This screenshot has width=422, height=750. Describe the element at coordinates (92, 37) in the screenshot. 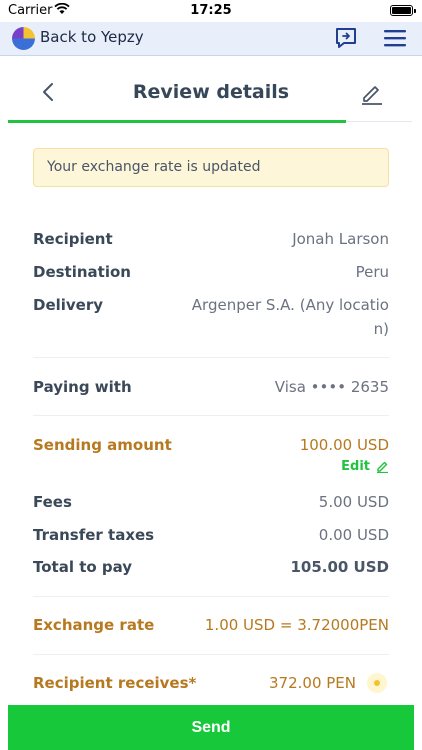

I see `back-to-app-link: Back to Yepzy` at that location.